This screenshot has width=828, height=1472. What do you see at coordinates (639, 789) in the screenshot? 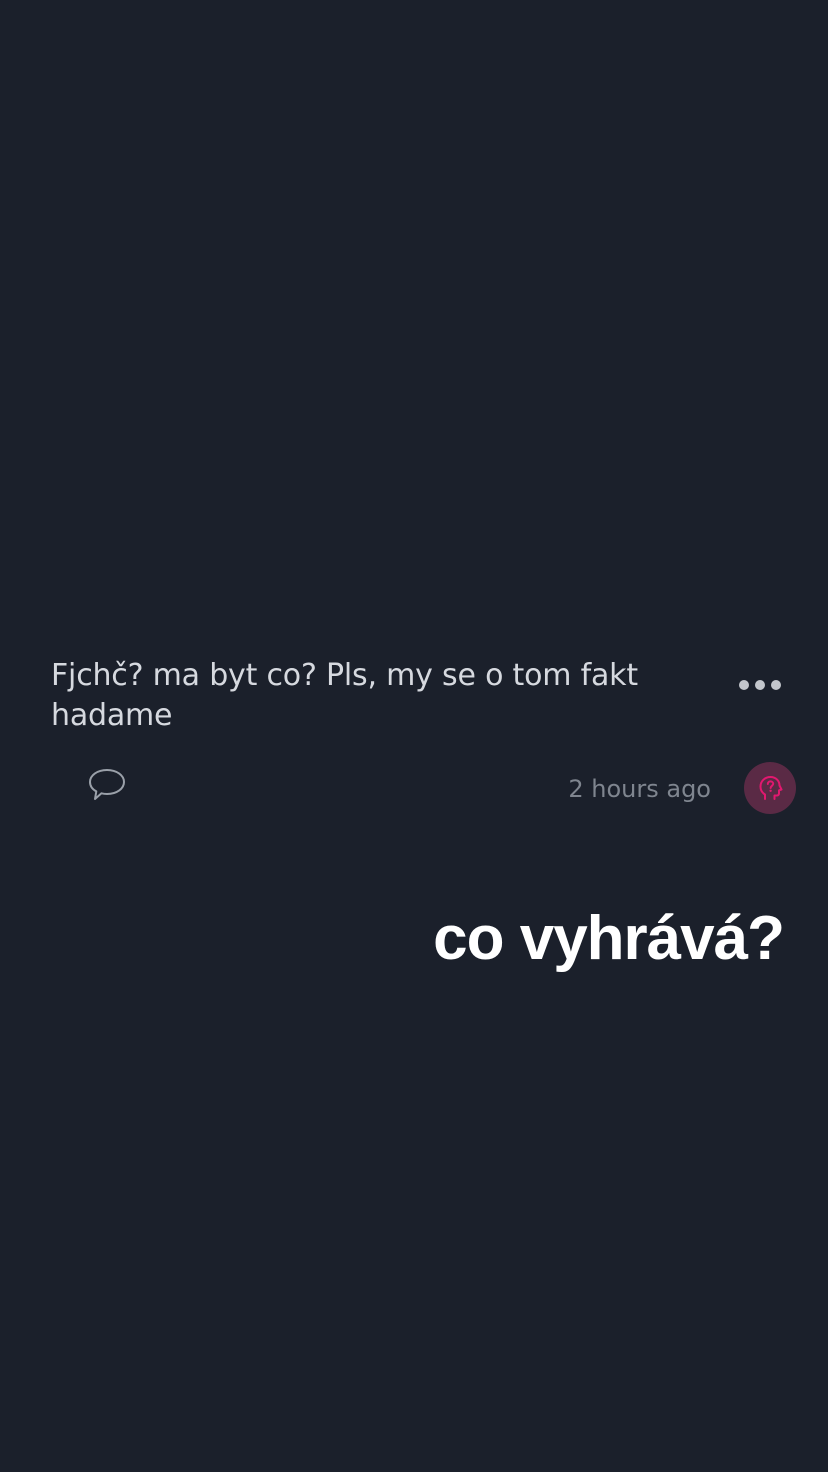
I see `post-timestamp: 2 hours ago` at bounding box center [639, 789].